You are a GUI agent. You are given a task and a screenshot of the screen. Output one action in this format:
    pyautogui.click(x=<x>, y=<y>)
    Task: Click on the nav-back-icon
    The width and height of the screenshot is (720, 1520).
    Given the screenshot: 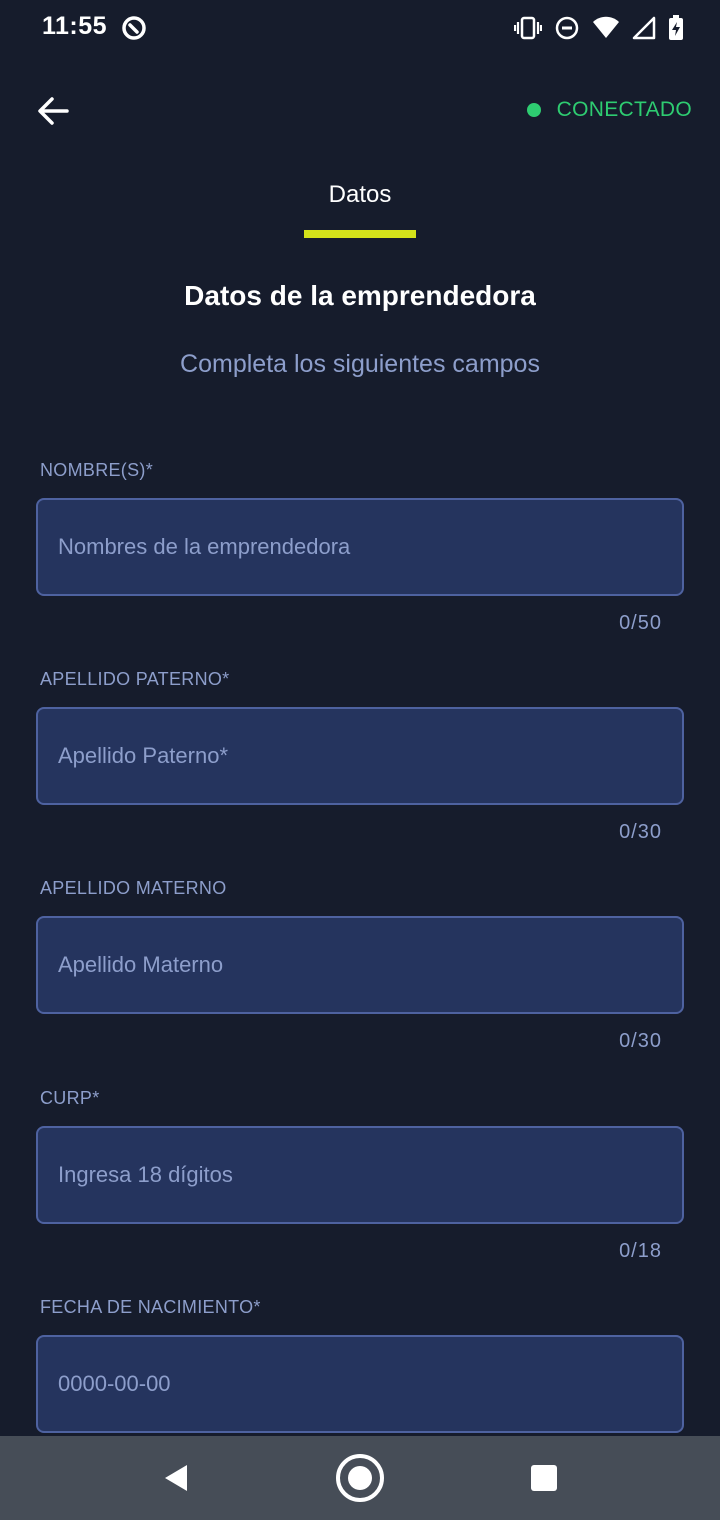 What is the action you would take?
    pyautogui.click(x=176, y=1478)
    